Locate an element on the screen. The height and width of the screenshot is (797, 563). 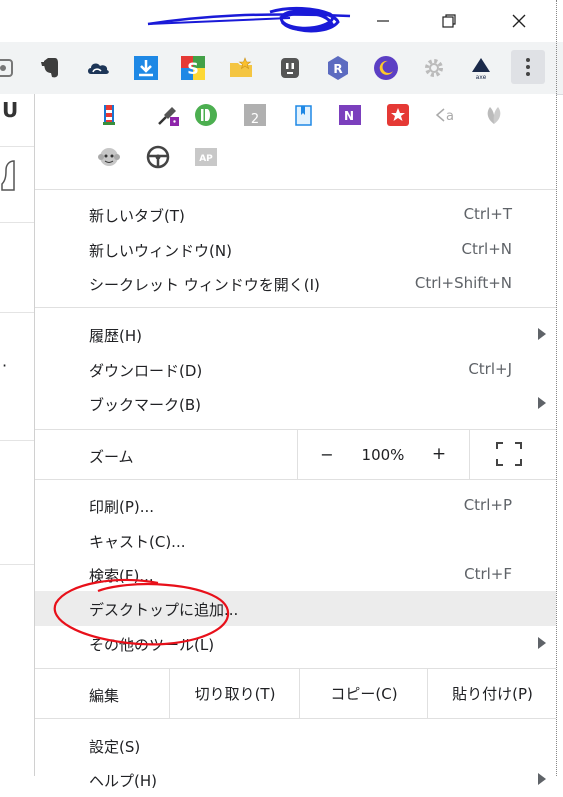
incognito-shortcut: Ctrl+Shift+N is located at coordinates (463, 283).